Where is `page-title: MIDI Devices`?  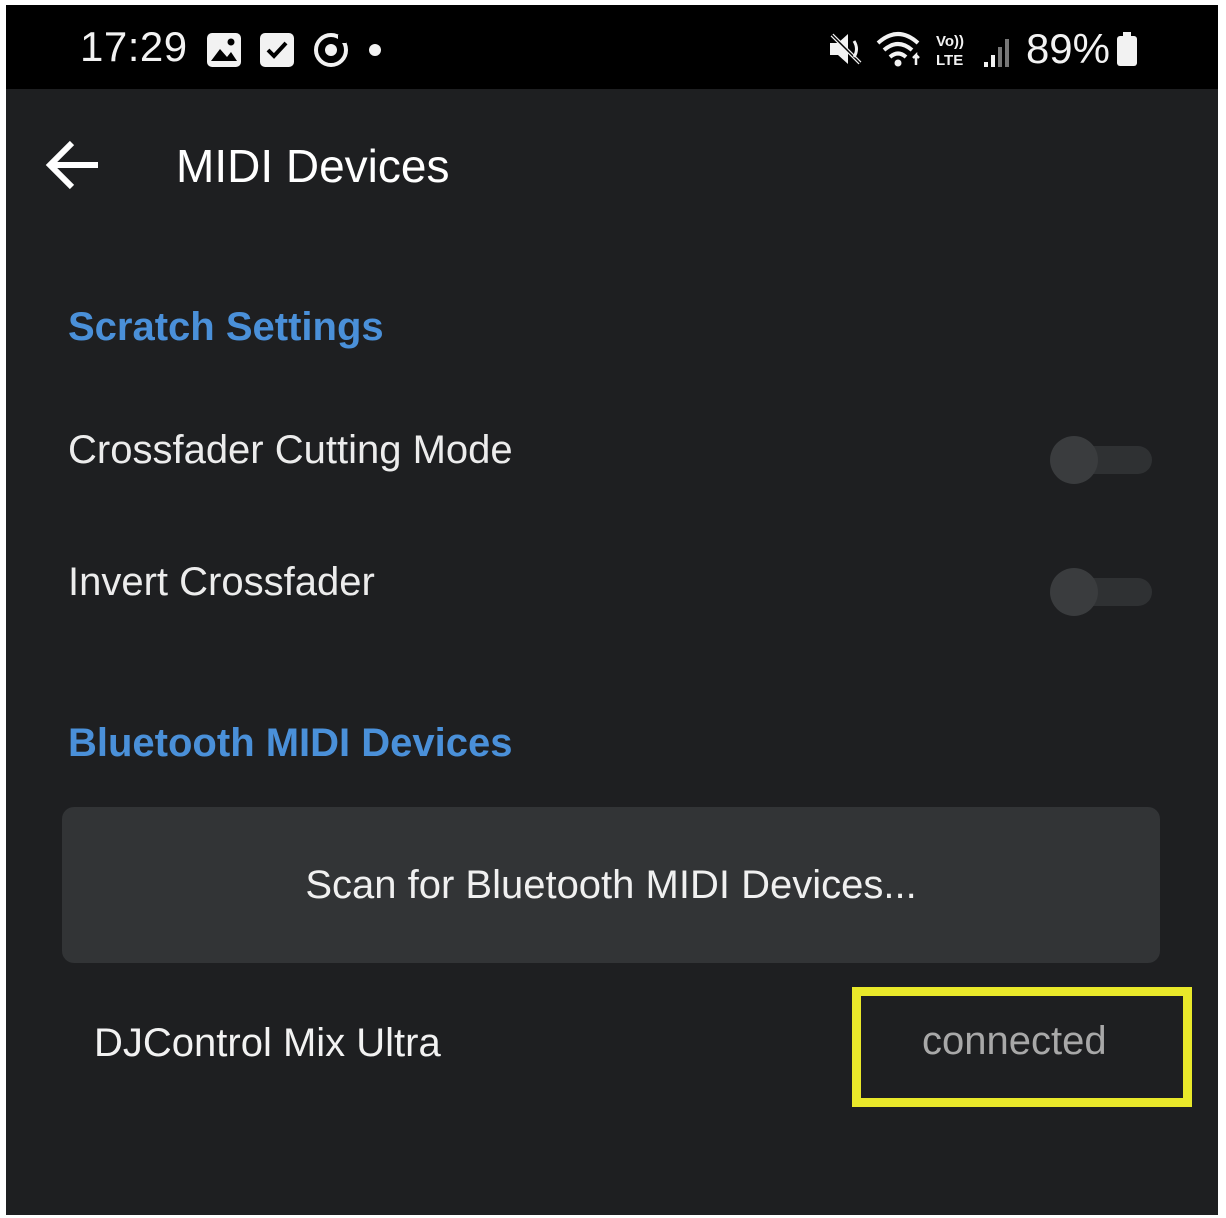
page-title: MIDI Devices is located at coordinates (313, 166).